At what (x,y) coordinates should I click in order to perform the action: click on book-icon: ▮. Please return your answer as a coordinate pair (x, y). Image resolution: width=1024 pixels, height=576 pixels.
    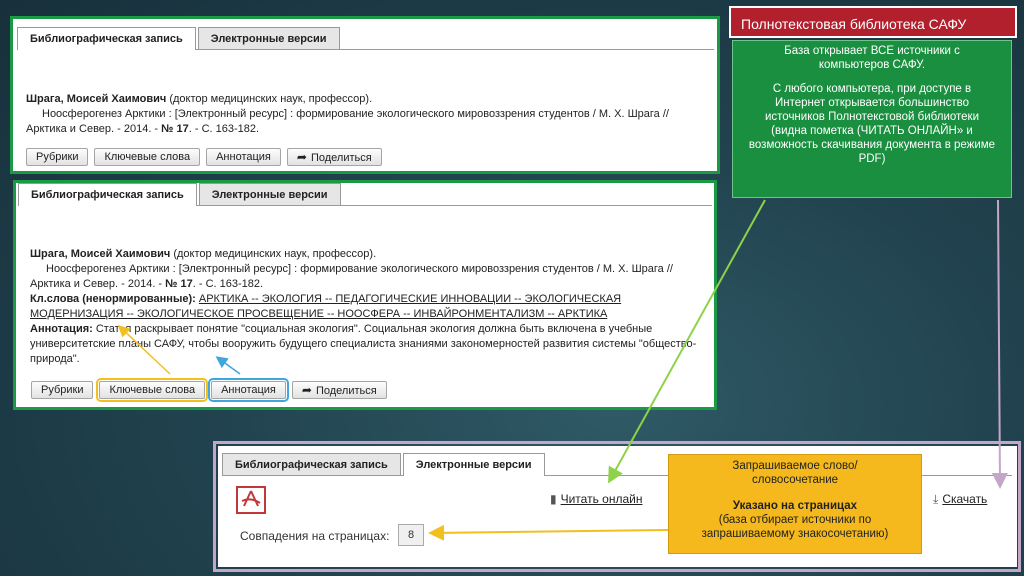
    Looking at the image, I should click on (553, 499).